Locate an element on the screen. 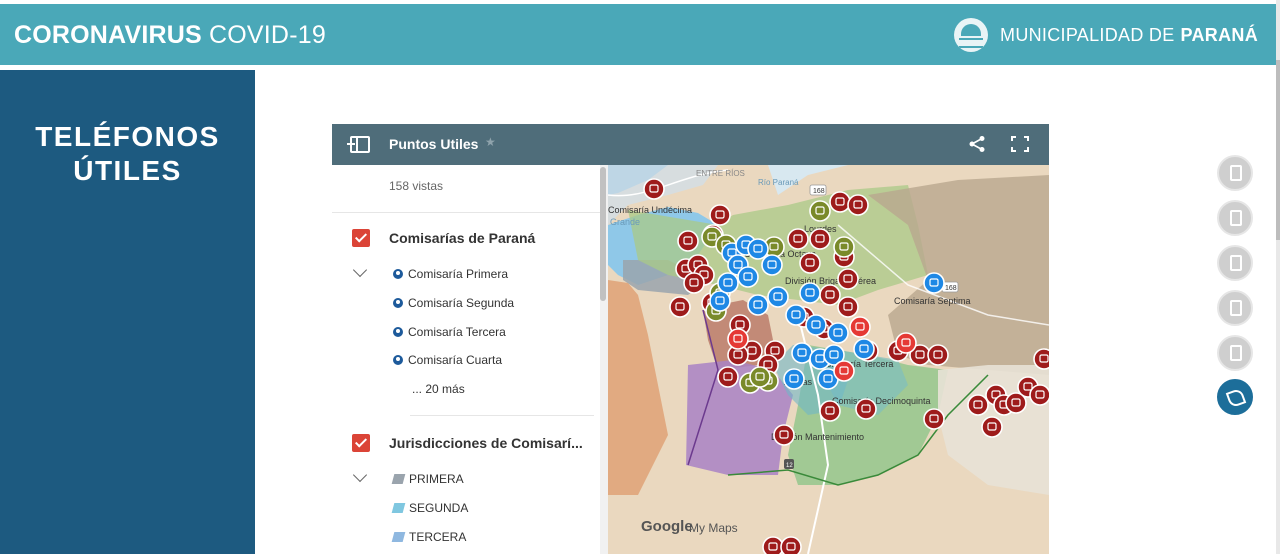 The image size is (1280, 554). list-item-label: Comisaría Segunda is located at coordinates (461, 303).